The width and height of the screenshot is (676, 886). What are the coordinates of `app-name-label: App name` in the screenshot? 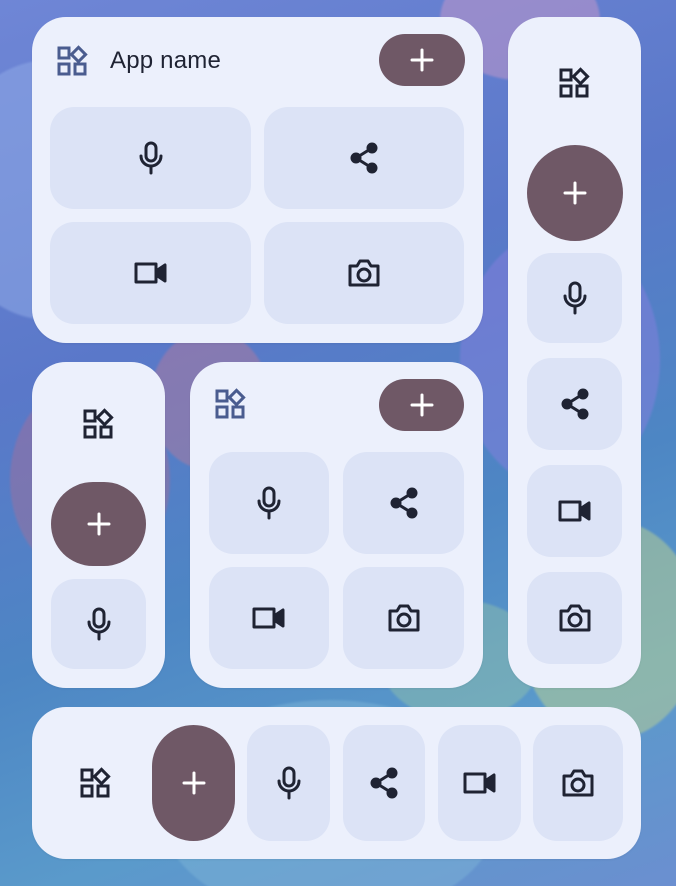 It's located at (166, 60).